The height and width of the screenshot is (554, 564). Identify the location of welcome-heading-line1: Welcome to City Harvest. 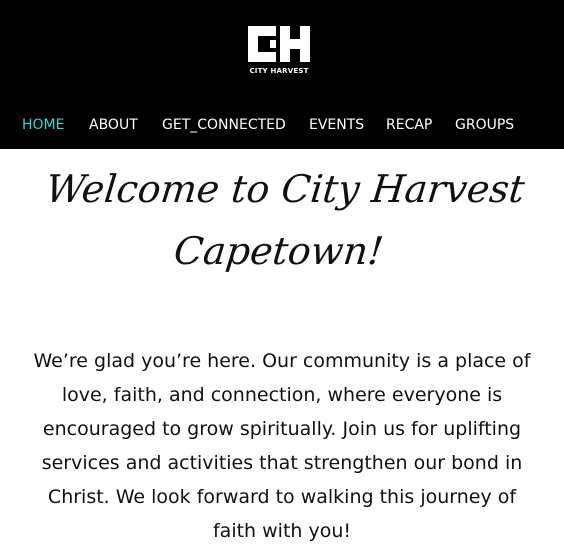
(285, 189).